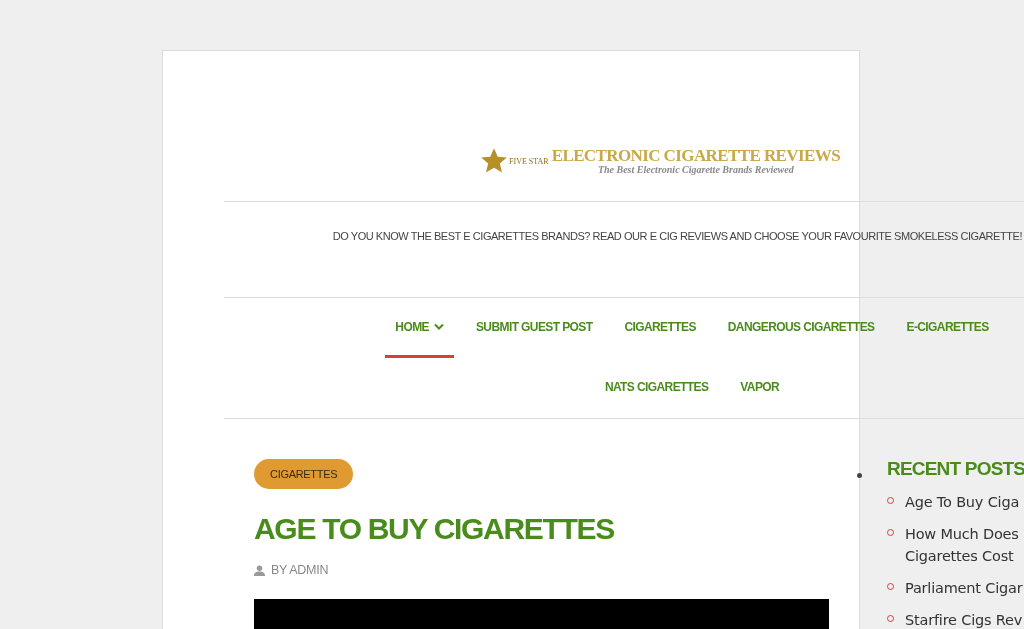 The width and height of the screenshot is (1024, 629). What do you see at coordinates (859, 475) in the screenshot?
I see `bullet-icon` at bounding box center [859, 475].